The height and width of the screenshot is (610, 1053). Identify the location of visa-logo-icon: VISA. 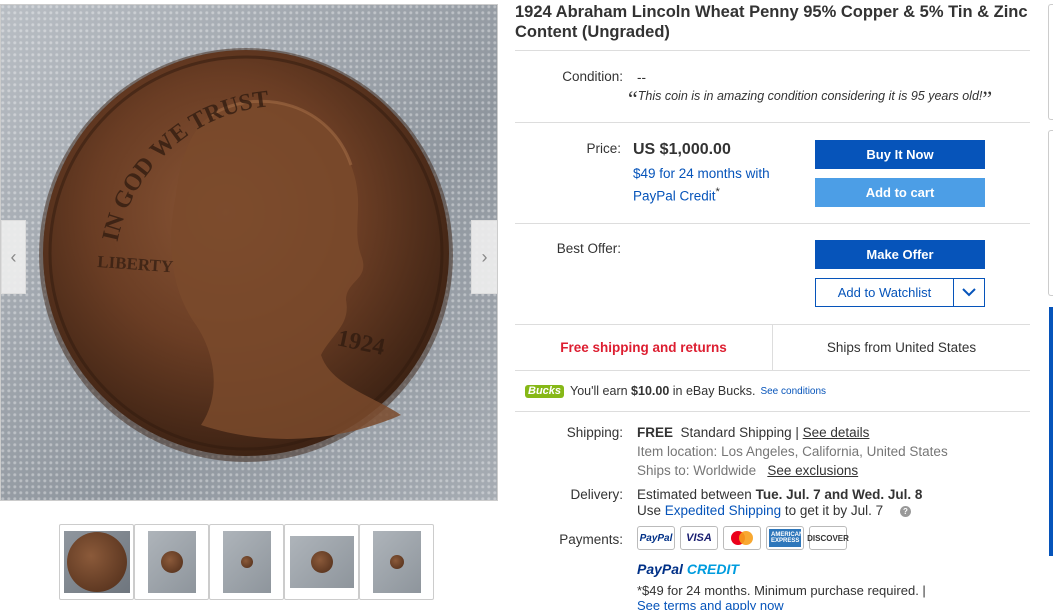
(699, 538).